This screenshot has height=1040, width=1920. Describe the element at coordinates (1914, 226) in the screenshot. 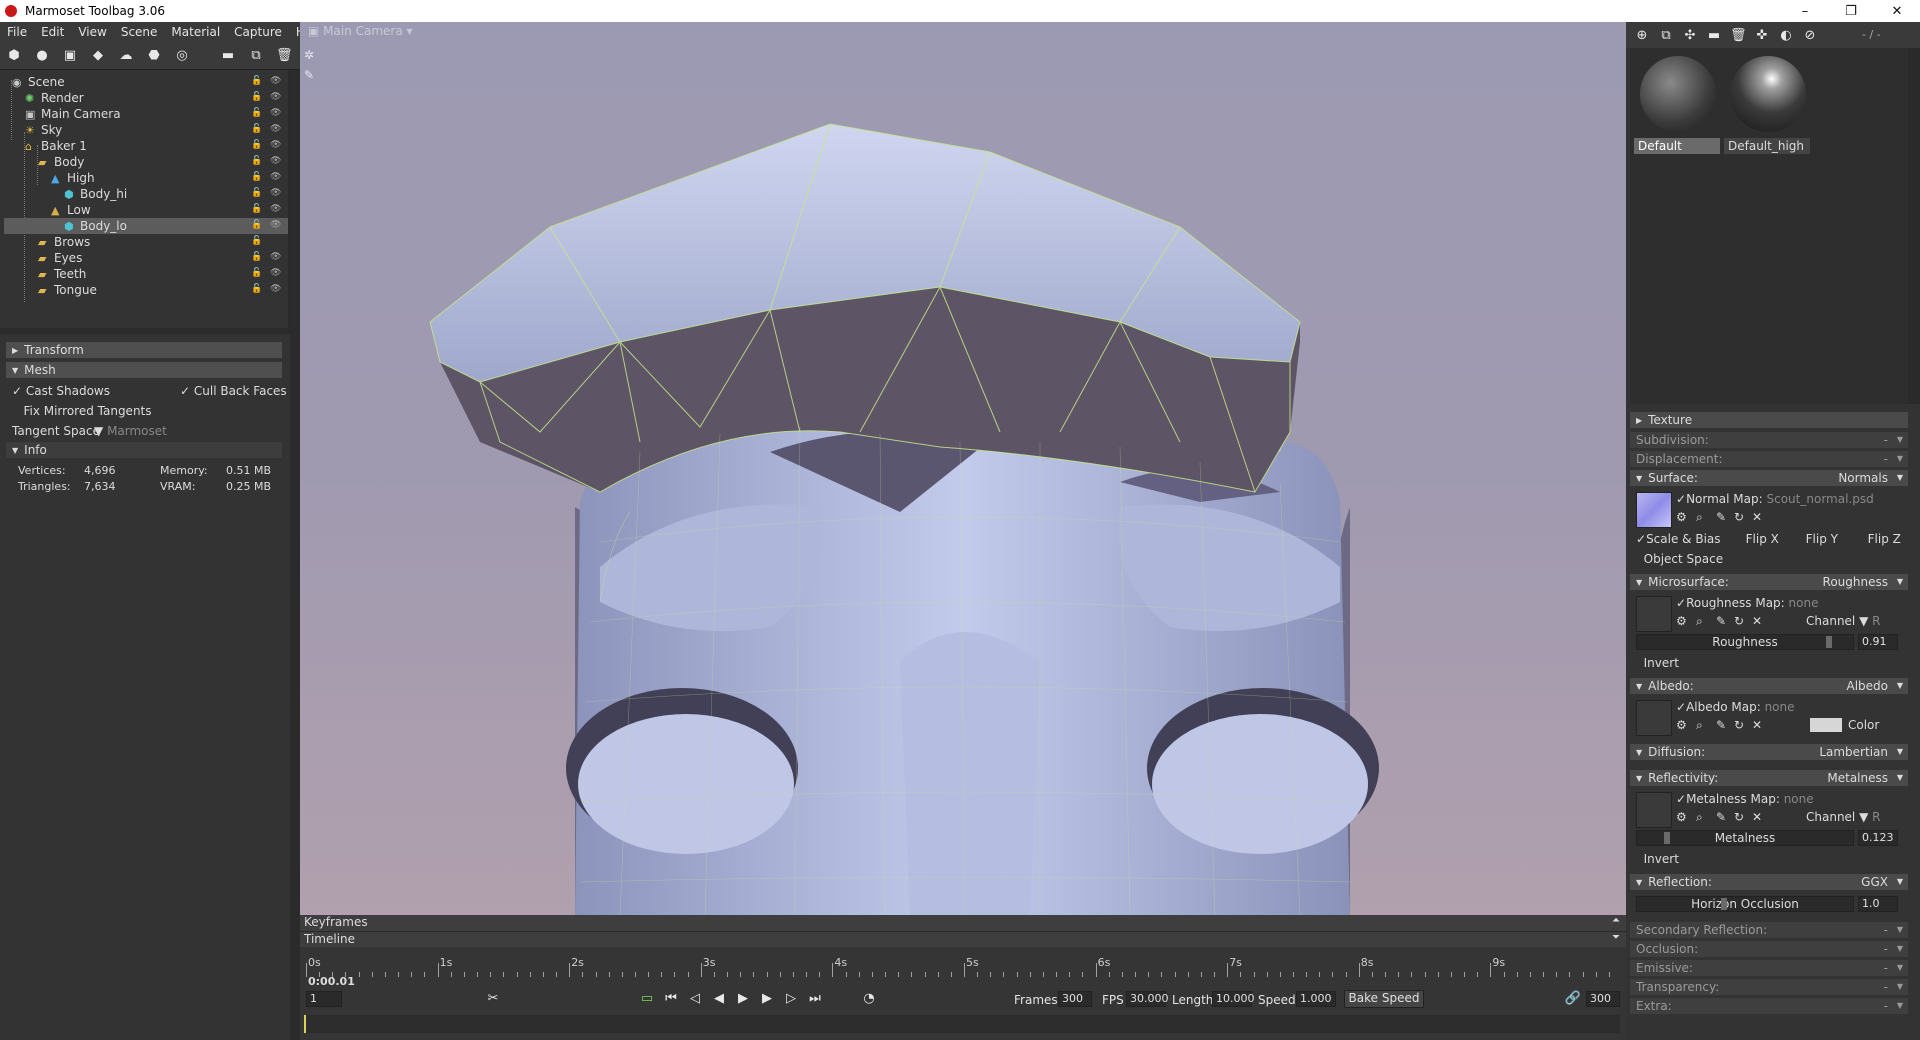

I see `material-scrollbar` at that location.